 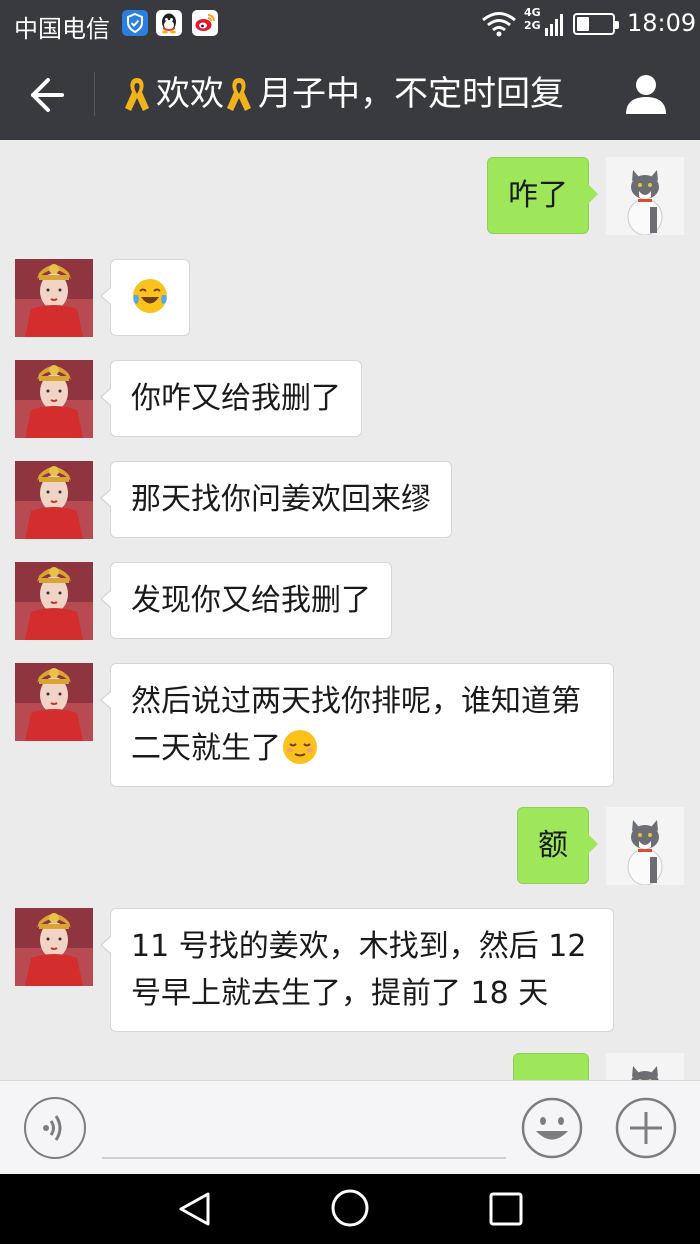 I want to click on message-bubble-sent: 额, so click(x=557, y=845).